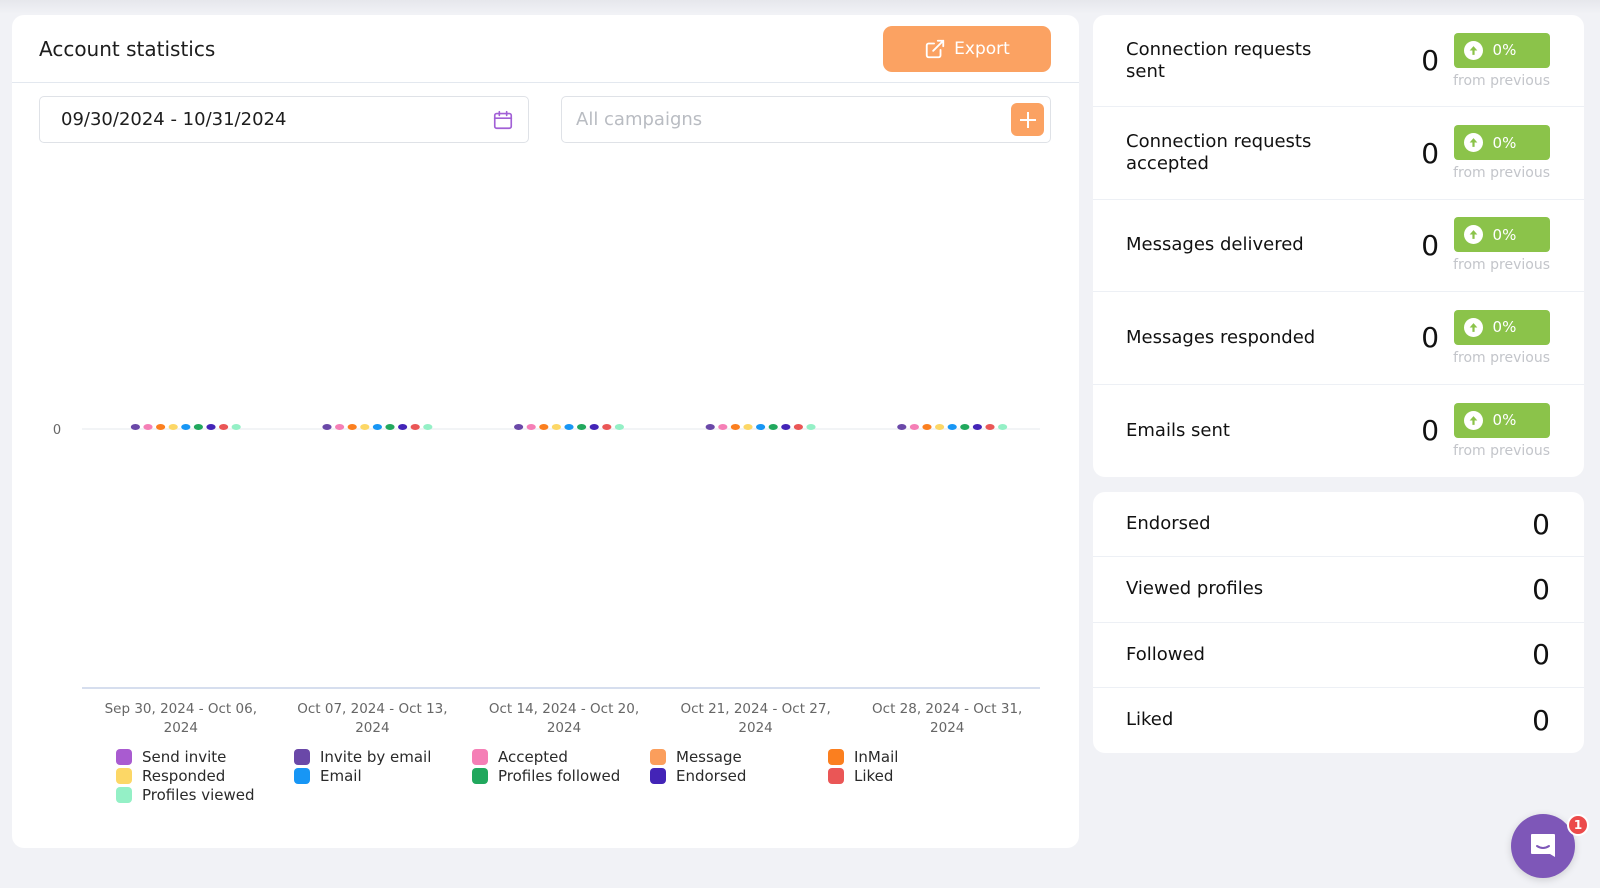 This screenshot has height=888, width=1600. Describe the element at coordinates (1338, 720) in the screenshot. I see `stat-row: Liked 0` at that location.